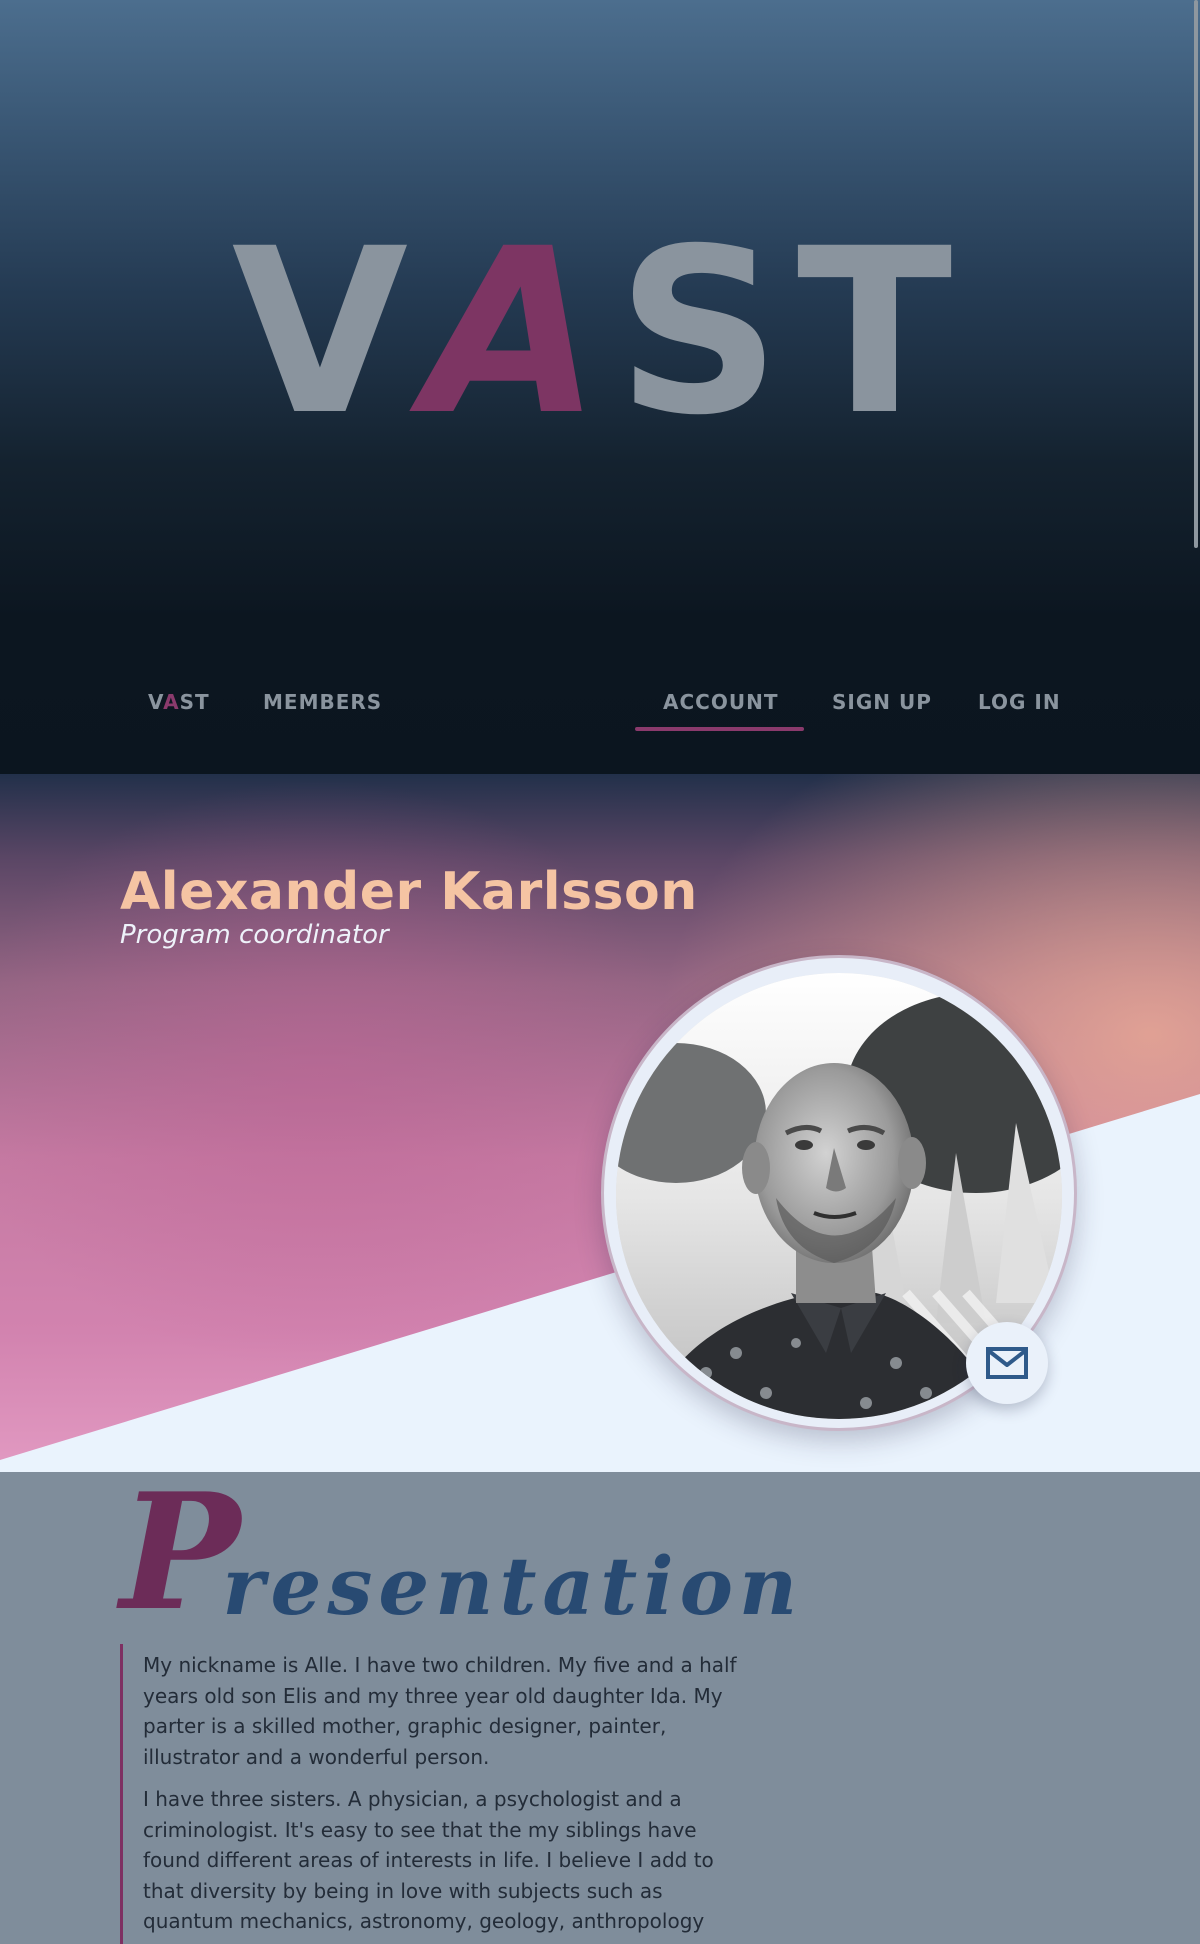 The image size is (1200, 1944). I want to click on hero-logo-letter-a: A, so click(520, 332).